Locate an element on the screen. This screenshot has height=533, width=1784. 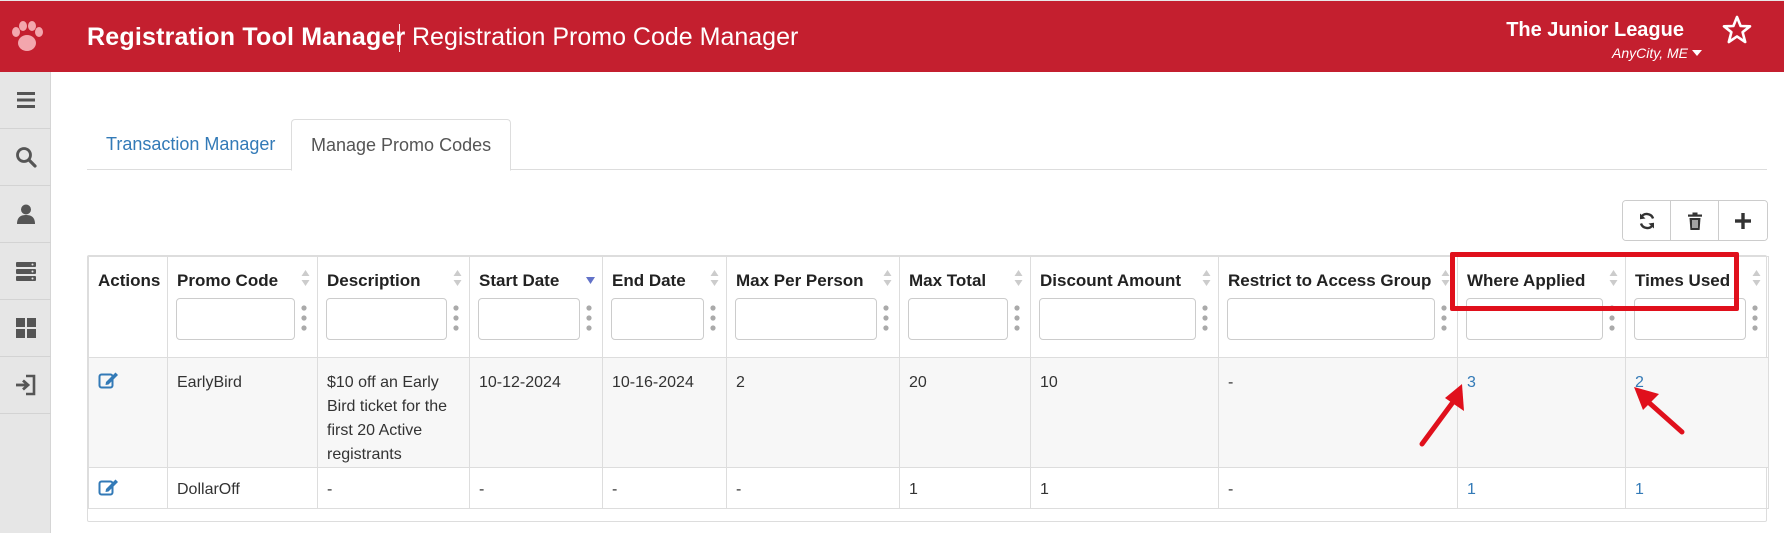
sort-descending-icon is located at coordinates (590, 278).